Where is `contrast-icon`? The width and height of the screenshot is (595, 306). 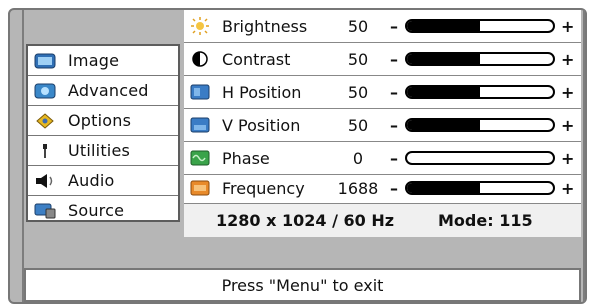 contrast-icon is located at coordinates (200, 59).